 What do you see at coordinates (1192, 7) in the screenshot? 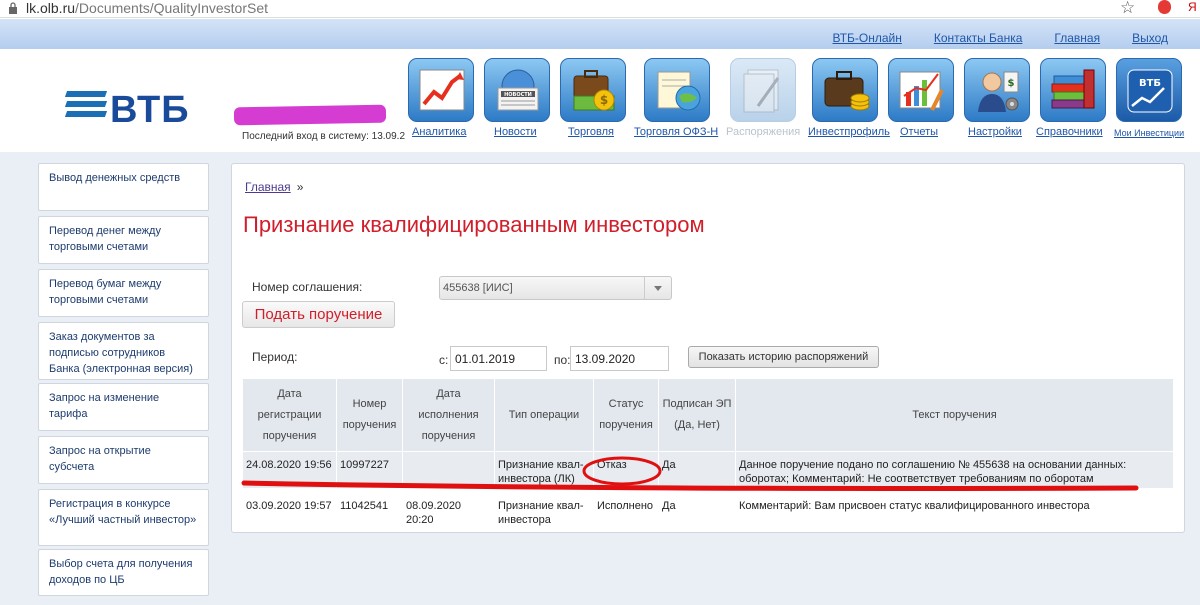
I see `extension-icon-2: Я` at bounding box center [1192, 7].